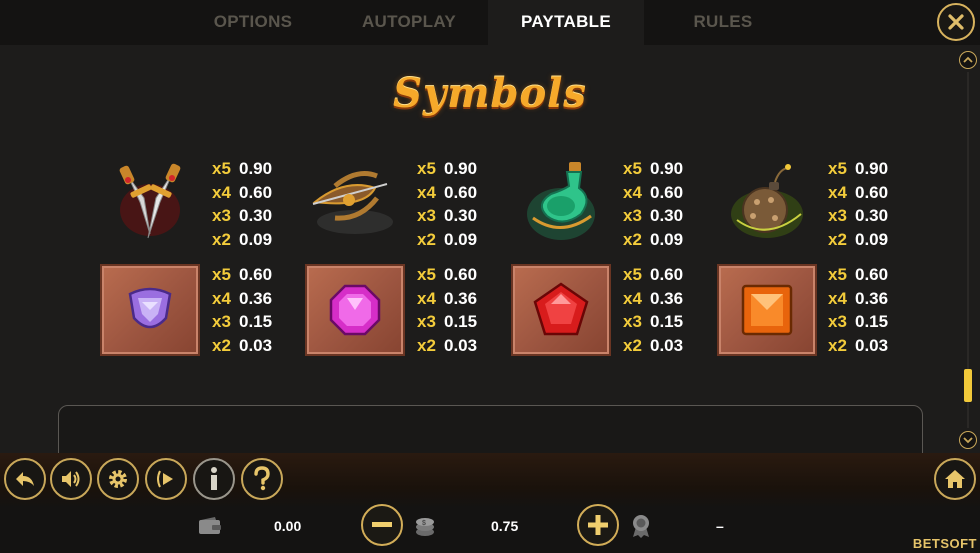  I want to click on home-icon, so click(955, 479).